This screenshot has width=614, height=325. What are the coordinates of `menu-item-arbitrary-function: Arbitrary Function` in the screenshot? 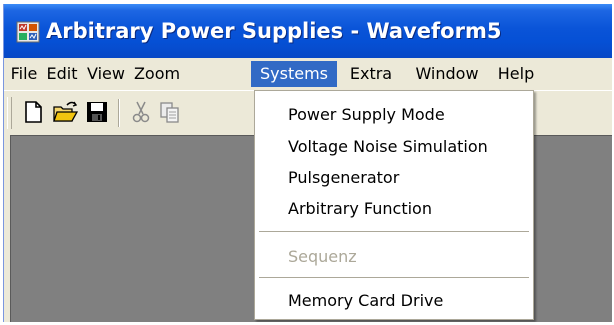 It's located at (360, 209).